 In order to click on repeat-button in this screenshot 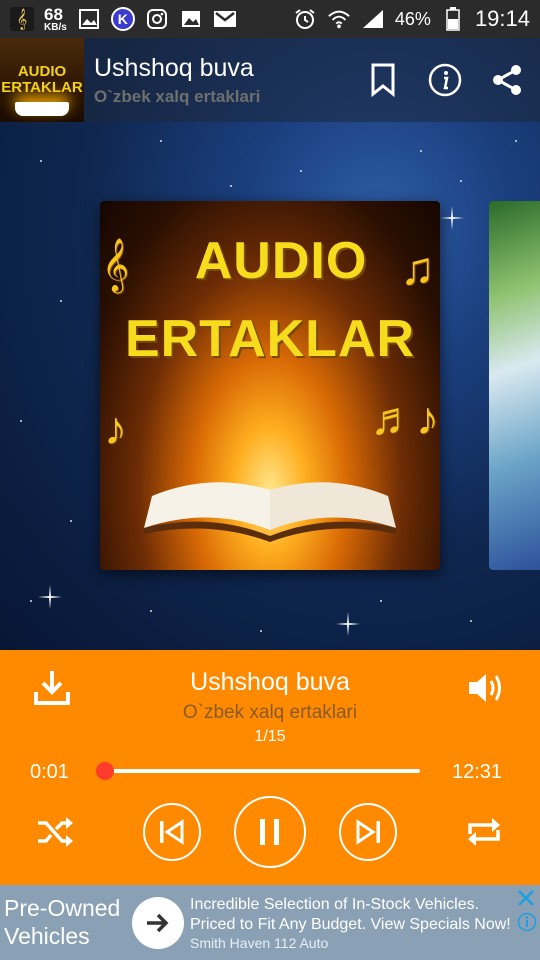, I will do `click(484, 832)`.